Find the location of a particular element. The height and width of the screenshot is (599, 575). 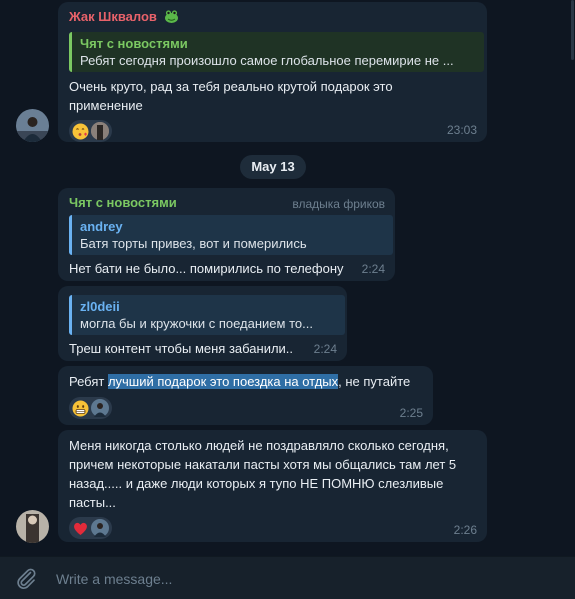

selected-text: лучший подарок это поездка на отдых is located at coordinates (223, 381).